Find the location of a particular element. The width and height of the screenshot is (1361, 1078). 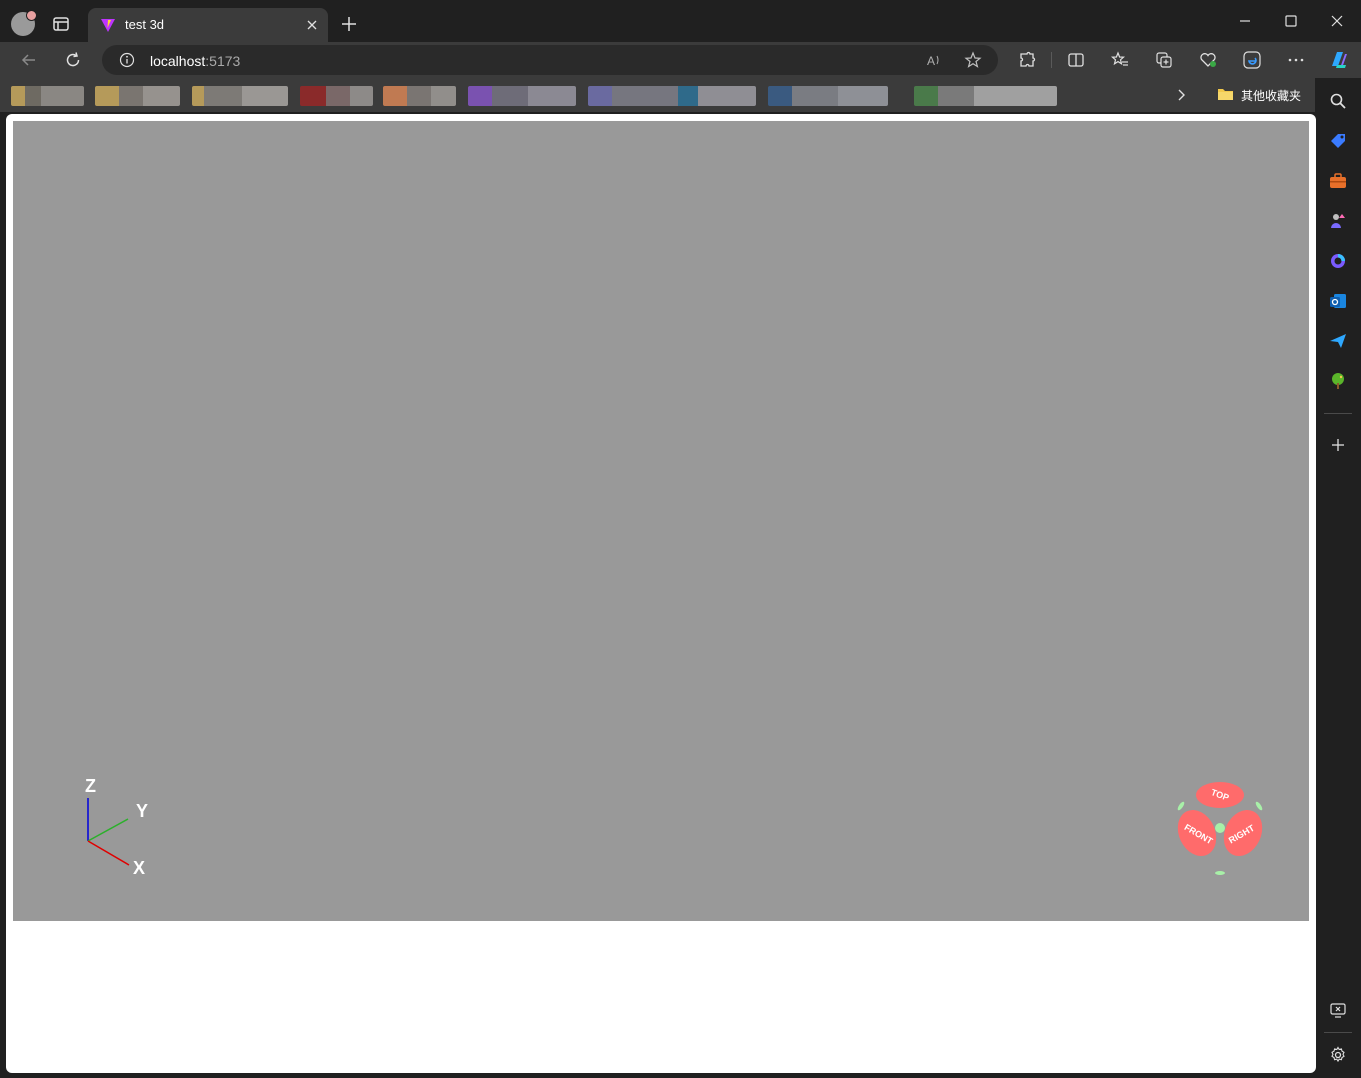

minimize-icon is located at coordinates (1245, 21).